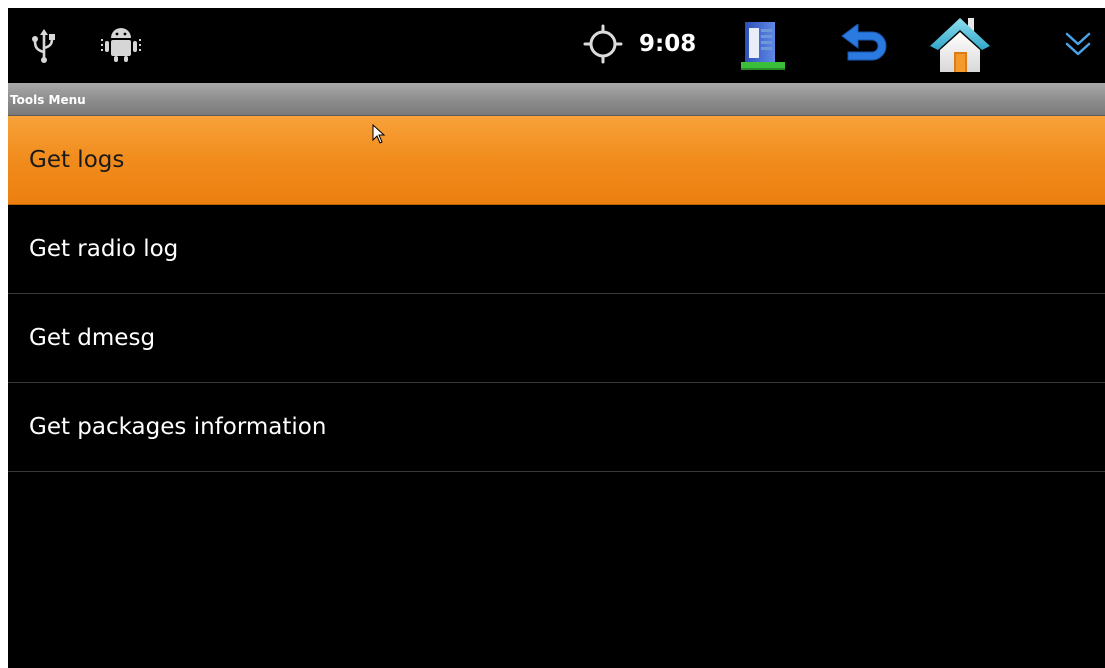 The image size is (1105, 668). What do you see at coordinates (43, 46) in the screenshot?
I see `usb-icon` at bounding box center [43, 46].